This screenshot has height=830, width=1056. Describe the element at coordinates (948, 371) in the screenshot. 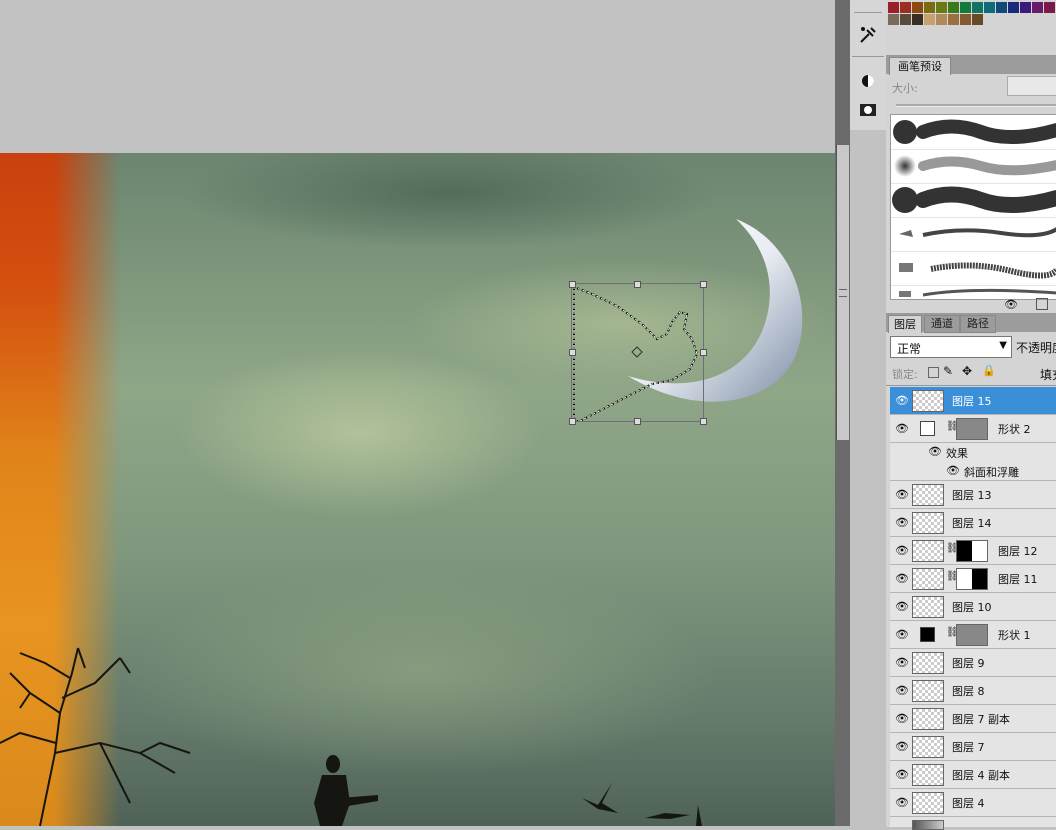

I see `brush-icon: ✎` at that location.